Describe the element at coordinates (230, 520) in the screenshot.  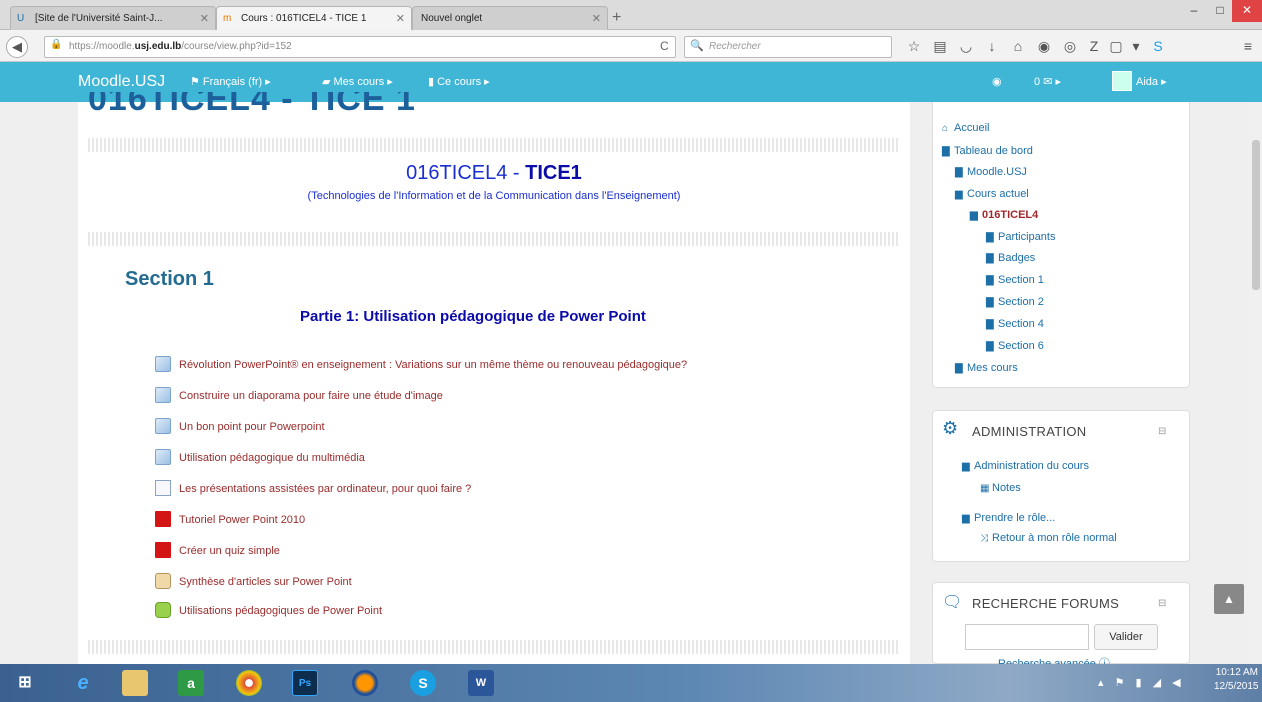
I see `activity-link: Tutoriel Power Point 2010` at that location.